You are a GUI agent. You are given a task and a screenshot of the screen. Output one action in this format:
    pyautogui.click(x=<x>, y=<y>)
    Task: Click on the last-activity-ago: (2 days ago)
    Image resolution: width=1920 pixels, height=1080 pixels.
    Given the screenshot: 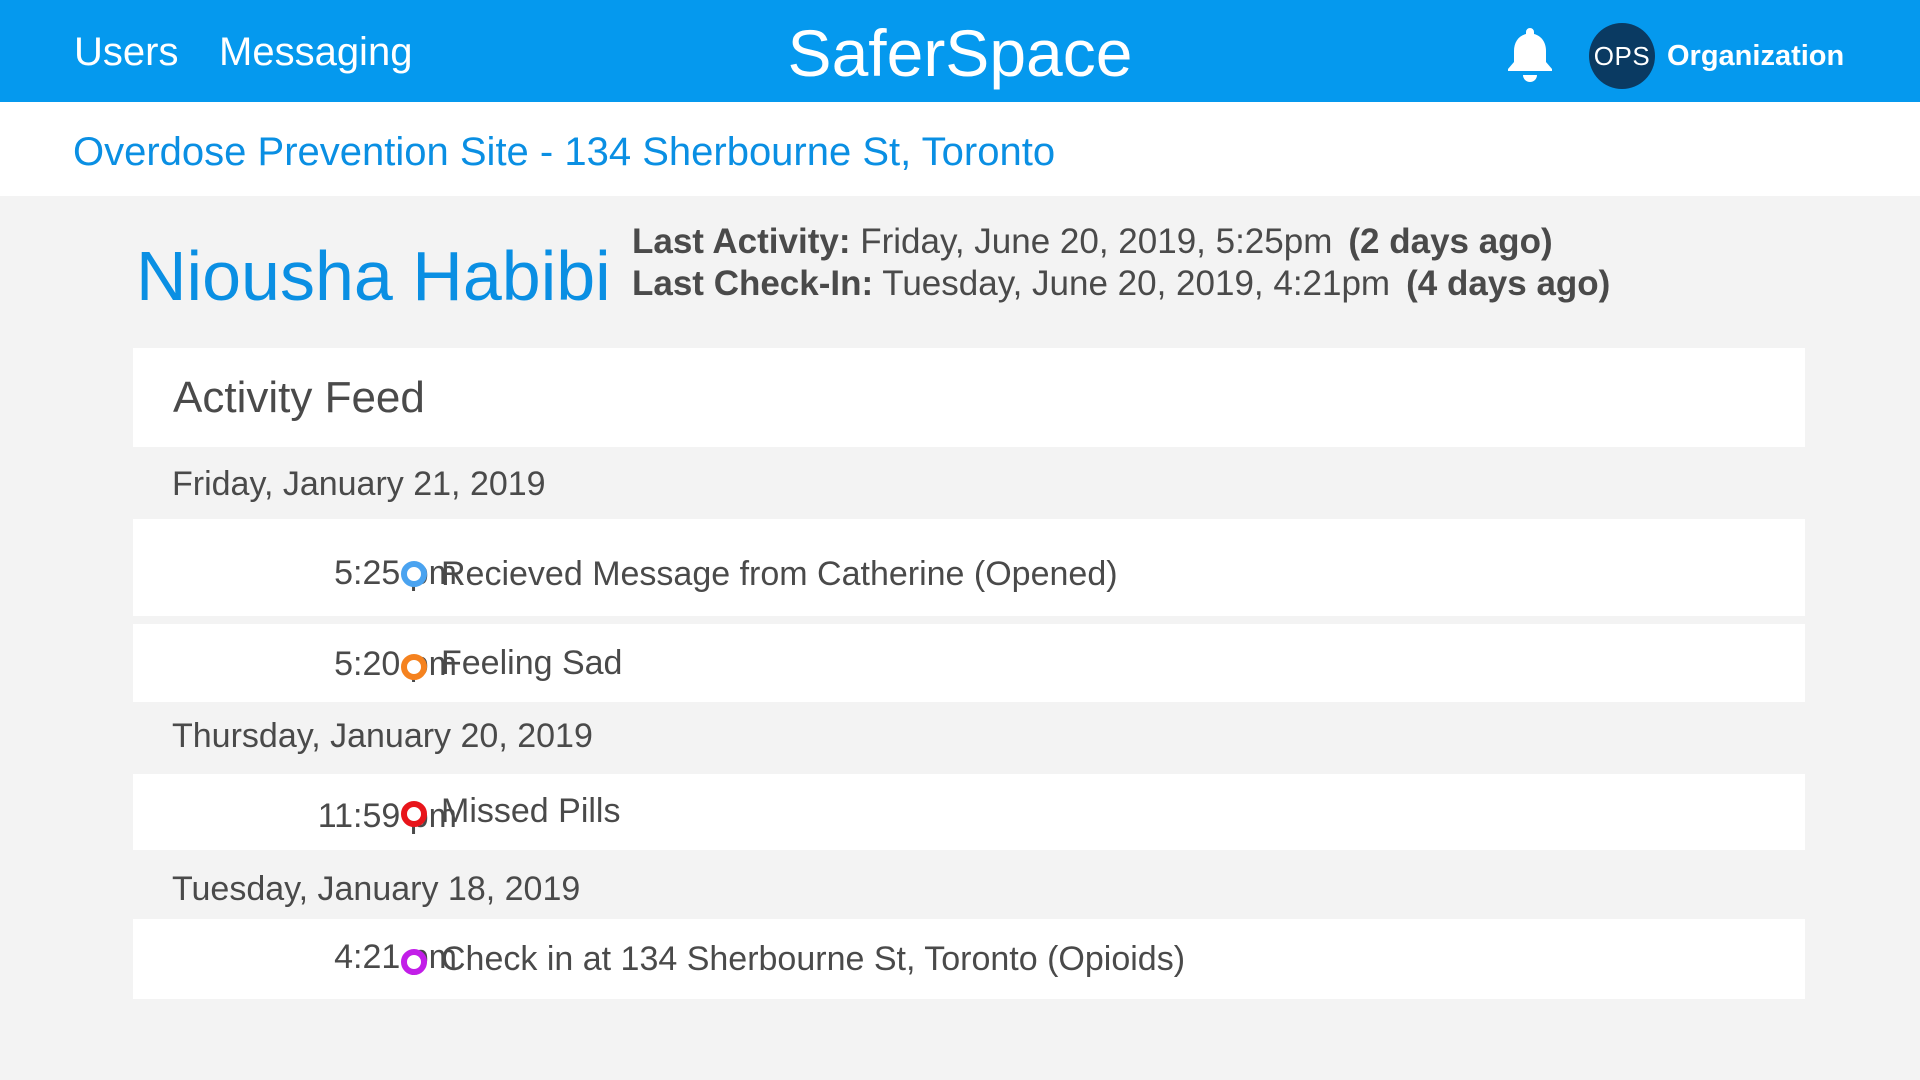 What is the action you would take?
    pyautogui.click(x=1450, y=241)
    